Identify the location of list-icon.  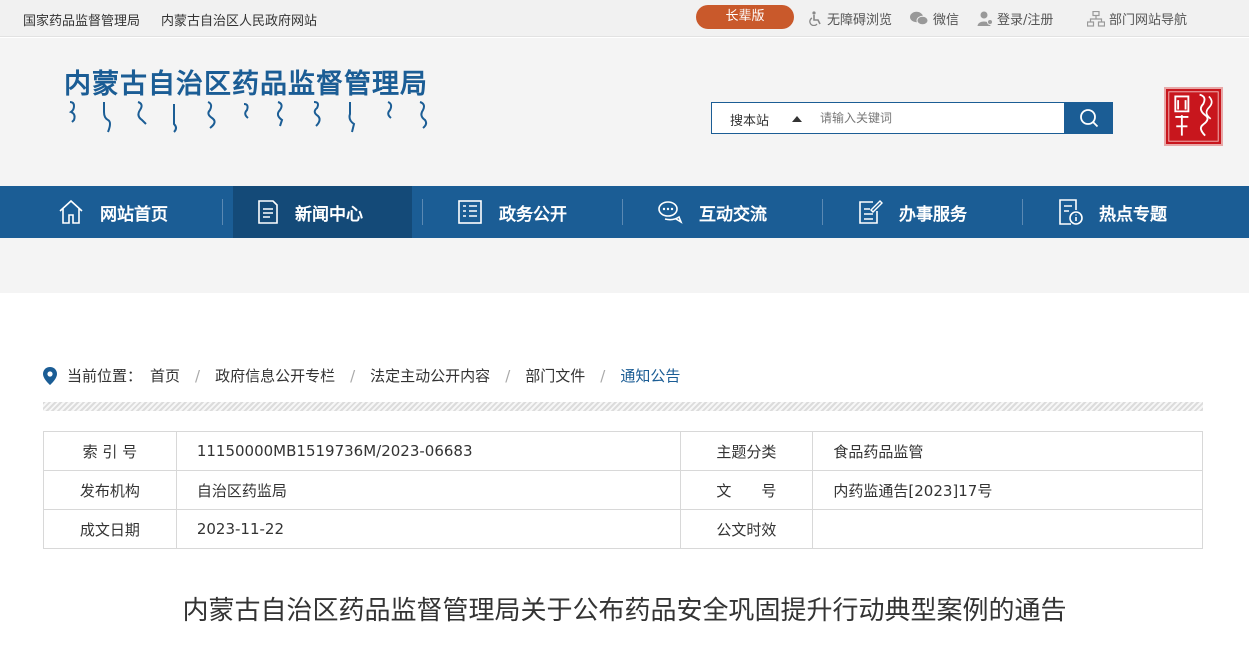
(470, 212).